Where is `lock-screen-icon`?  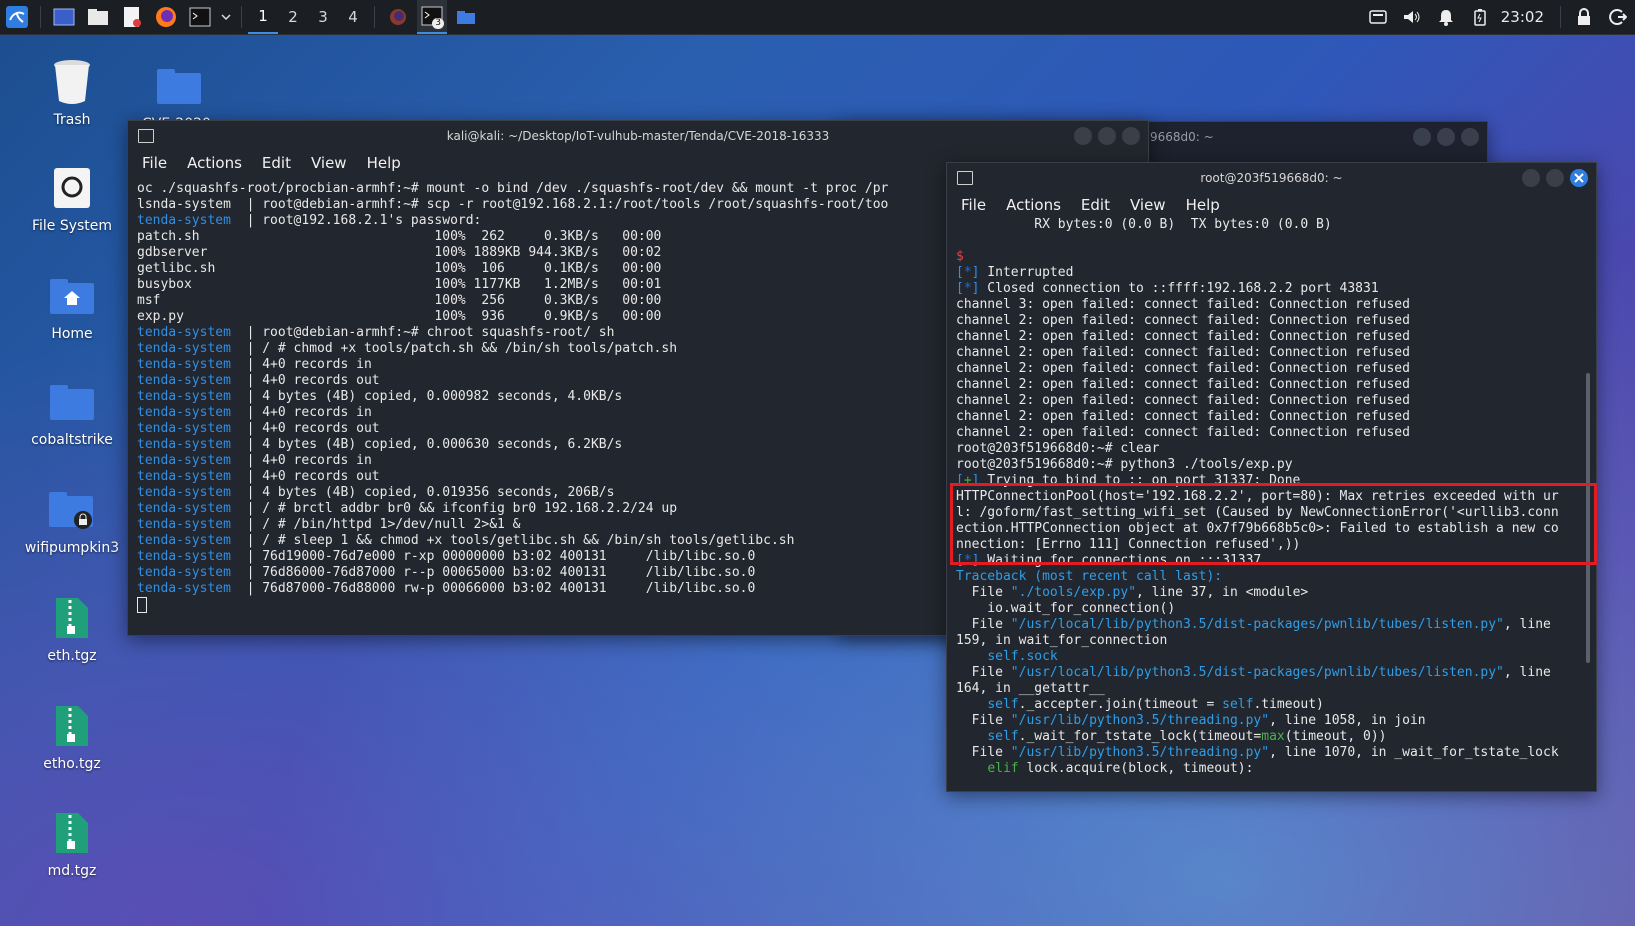 lock-screen-icon is located at coordinates (1584, 17).